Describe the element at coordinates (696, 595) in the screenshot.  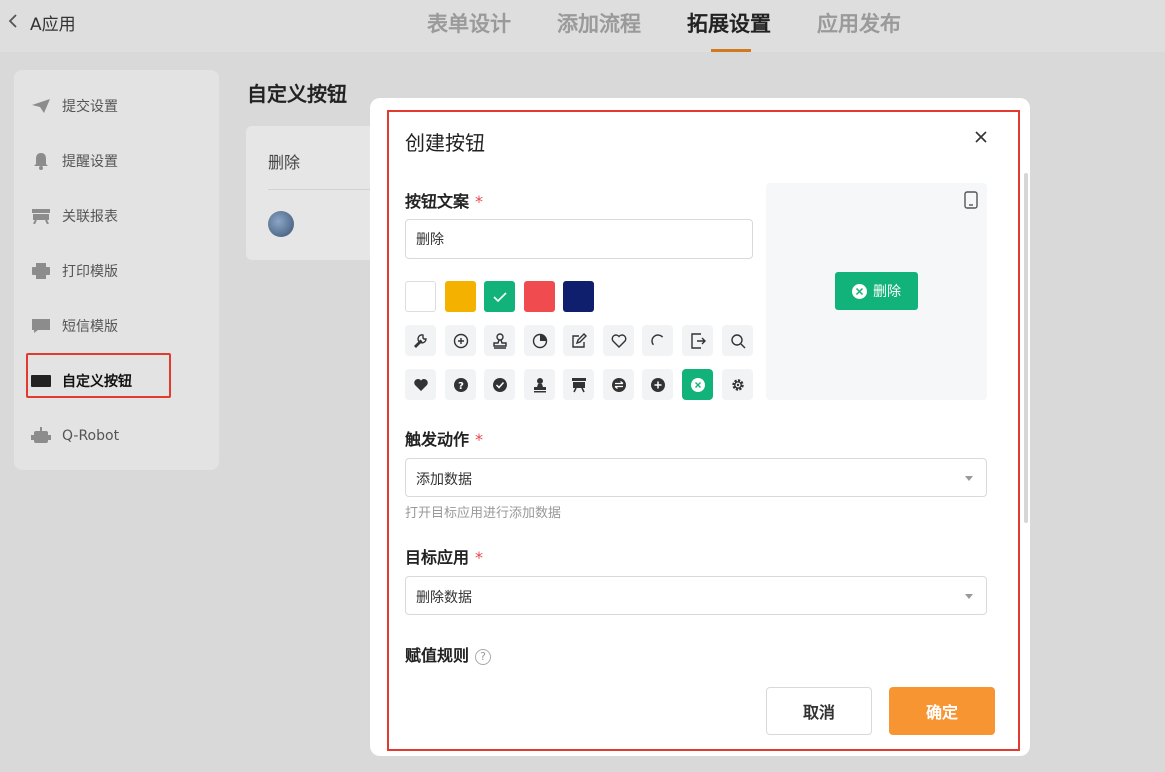
I see `target-app-select: 删除数据` at that location.